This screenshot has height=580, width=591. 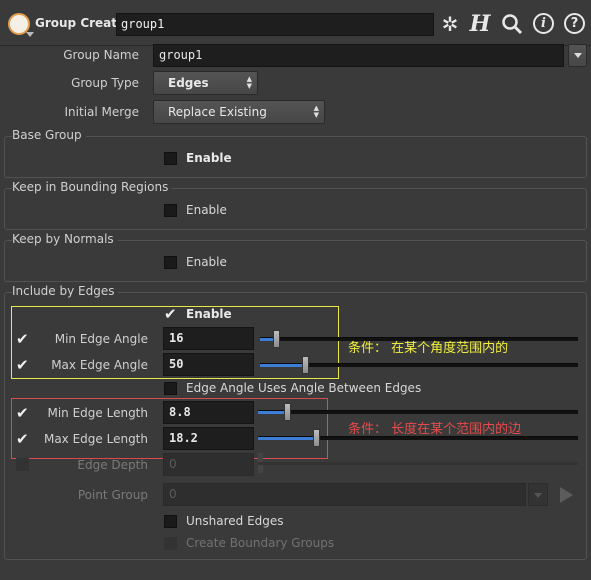 What do you see at coordinates (543, 23) in the screenshot?
I see `info-icon: i` at bounding box center [543, 23].